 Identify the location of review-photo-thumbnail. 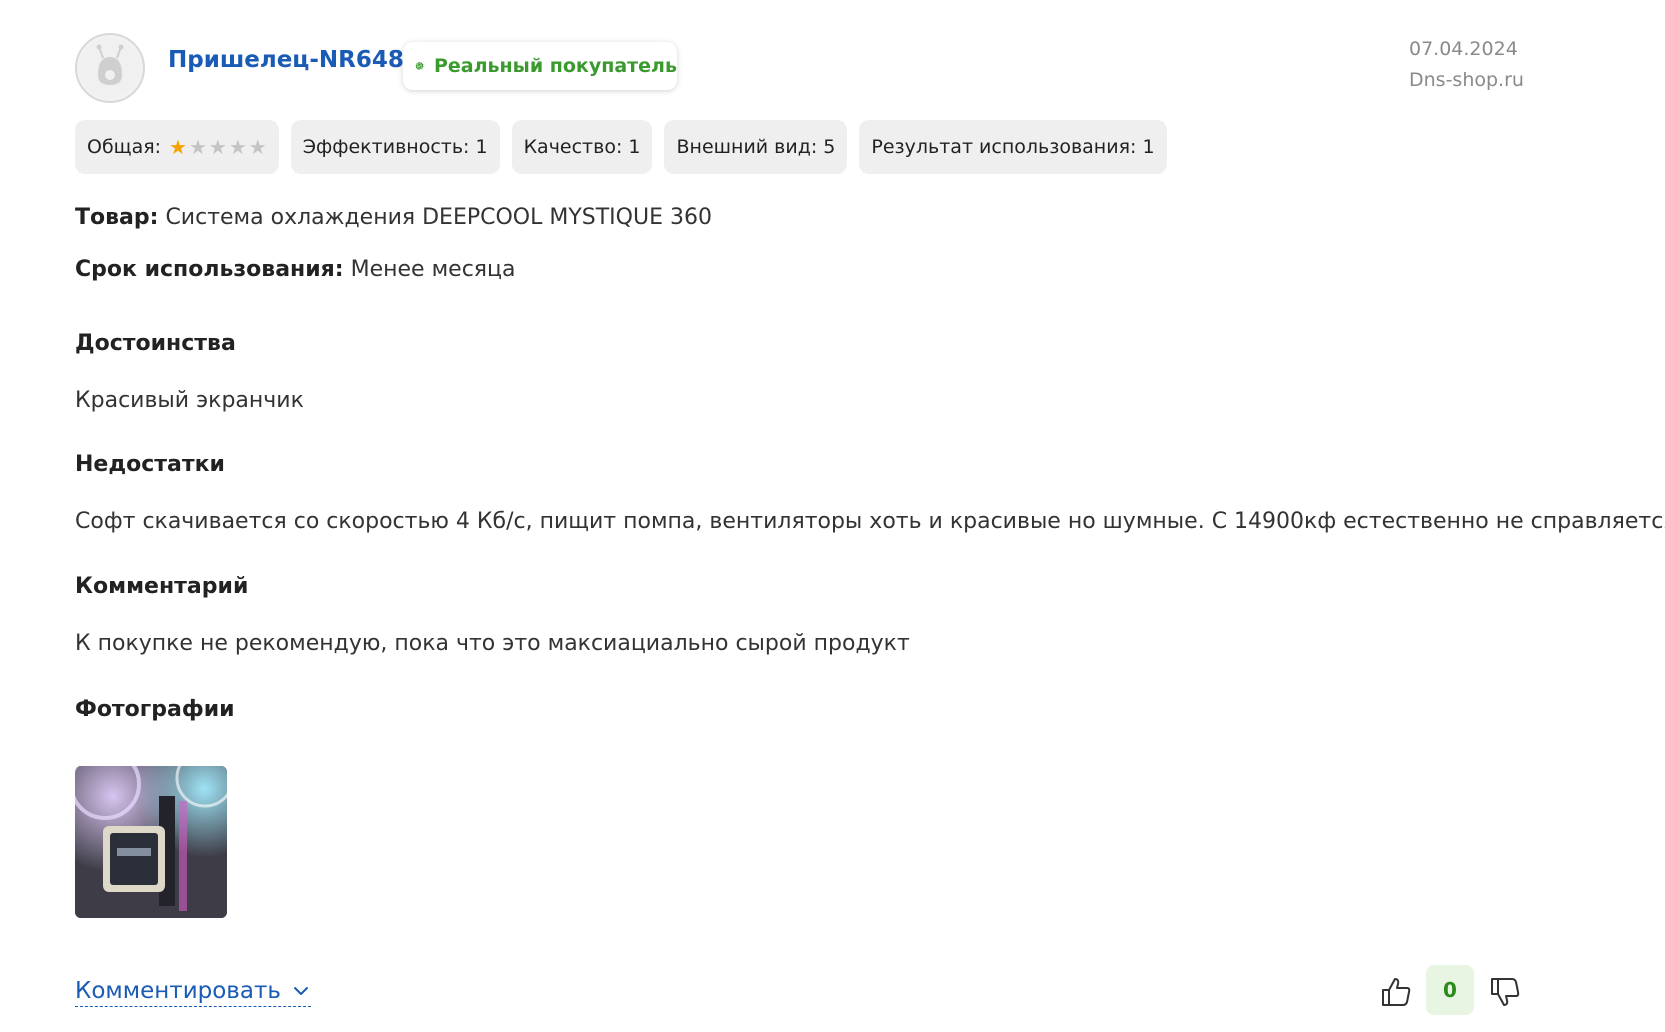
(151, 842).